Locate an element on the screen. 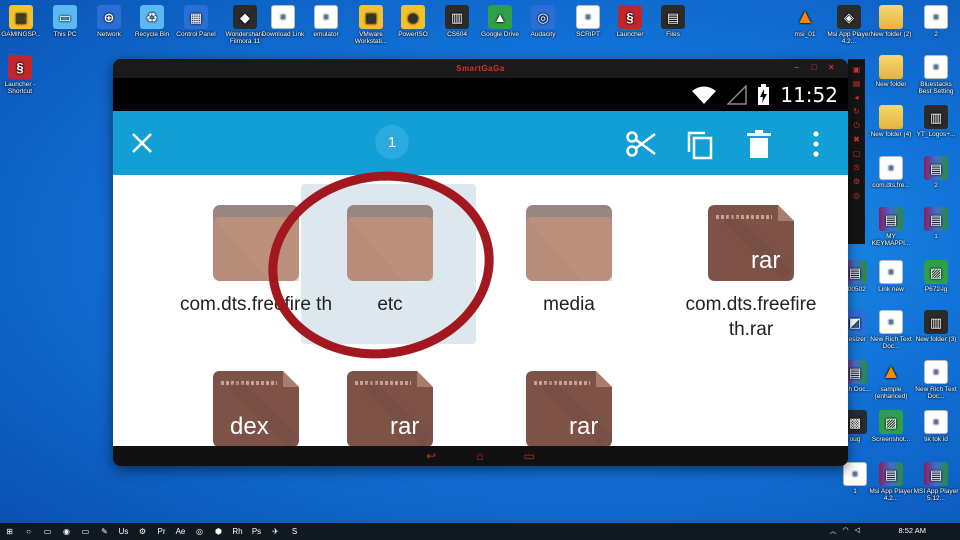 This screenshot has width=960, height=540. archive-item: rar com.dts.freefire th.rar is located at coordinates (751, 273).